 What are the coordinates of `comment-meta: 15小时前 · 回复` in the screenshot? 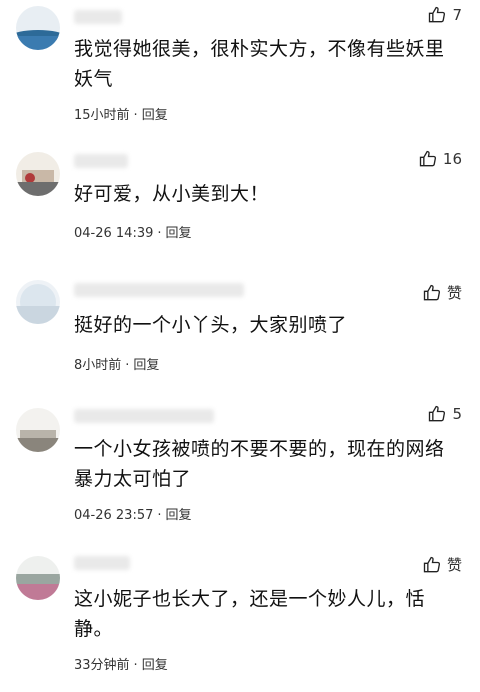 It's located at (121, 115).